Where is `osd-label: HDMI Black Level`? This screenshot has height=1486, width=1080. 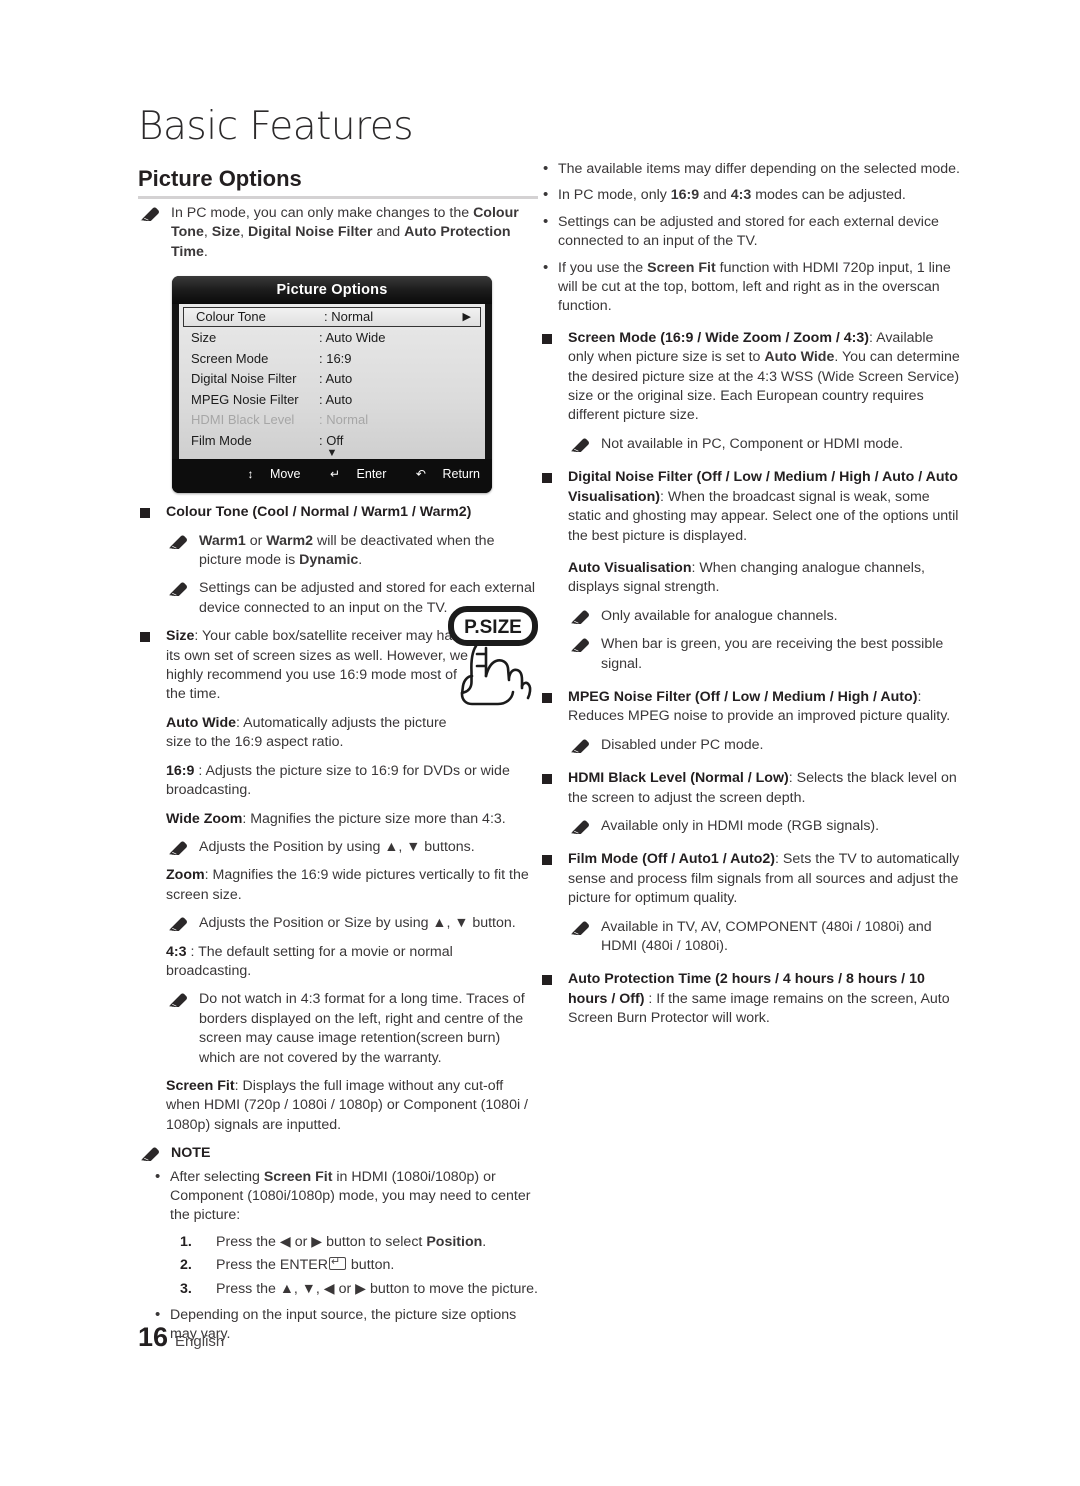
osd-label: HDMI Black Level is located at coordinates (243, 419).